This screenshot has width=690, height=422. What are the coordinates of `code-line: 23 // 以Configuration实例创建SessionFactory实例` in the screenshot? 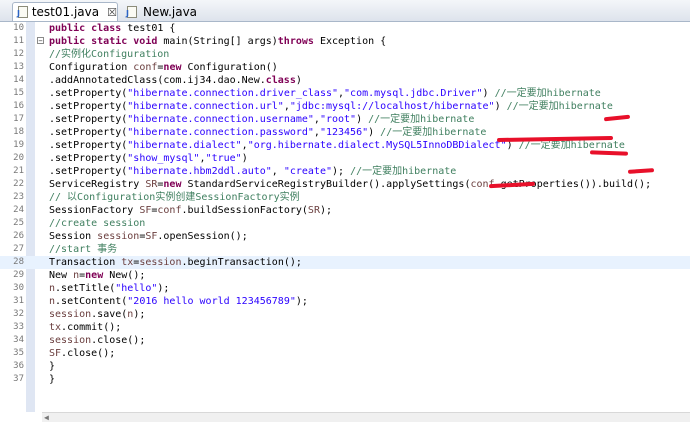 It's located at (345, 197).